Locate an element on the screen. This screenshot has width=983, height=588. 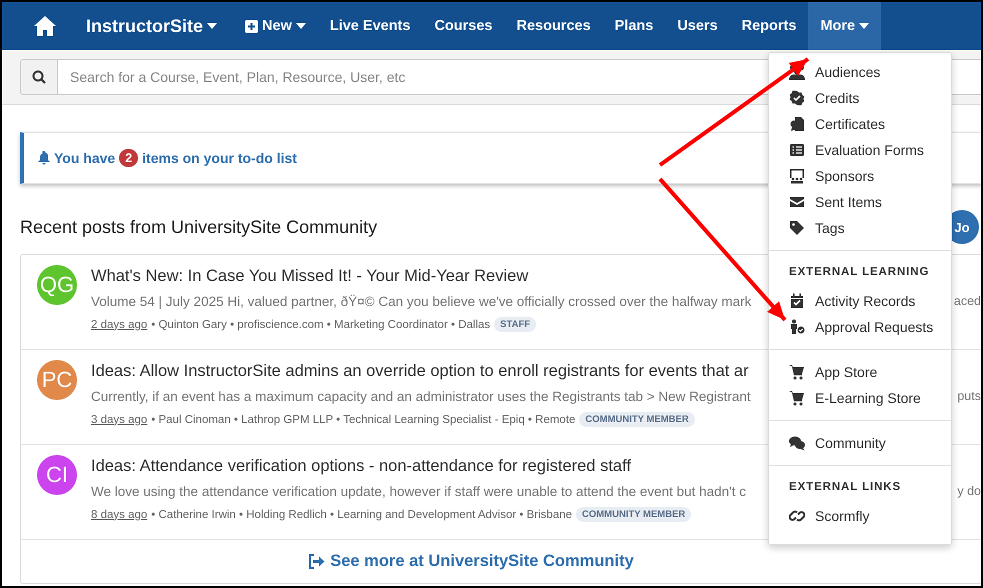
nav-link: Users is located at coordinates (697, 26).